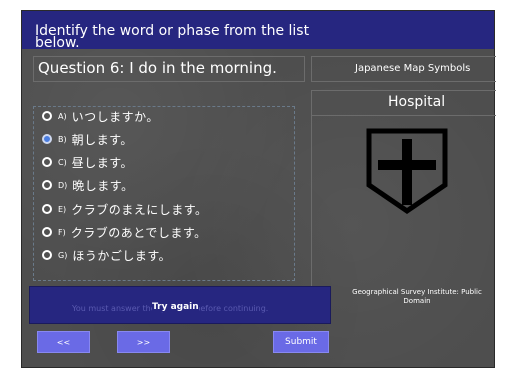 This screenshot has width=516, height=389. I want to click on option-letter: E), so click(62, 209).